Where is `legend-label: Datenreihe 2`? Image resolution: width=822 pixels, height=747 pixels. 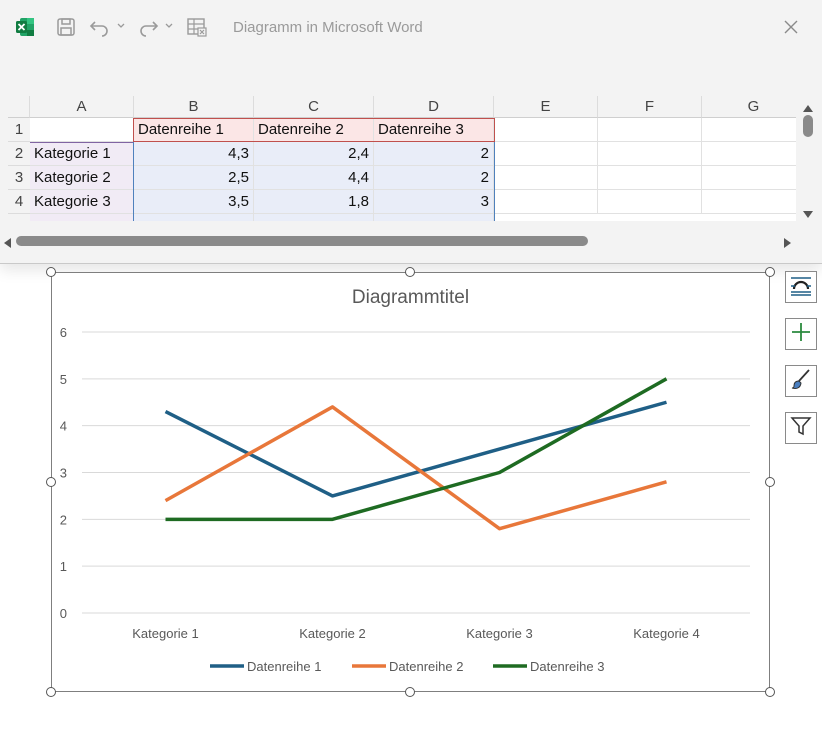
legend-label: Datenreihe 2 is located at coordinates (426, 666).